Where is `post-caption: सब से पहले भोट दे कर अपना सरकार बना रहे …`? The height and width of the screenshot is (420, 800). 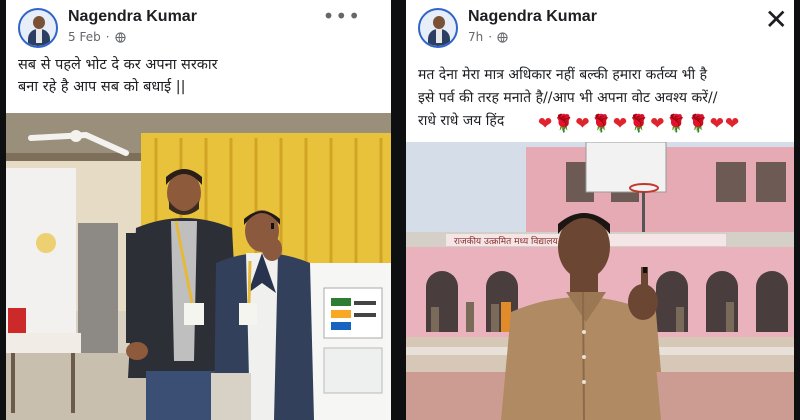
post-caption: सब से पहले भोट दे कर अपना सरकार बना रहे … is located at coordinates (199, 76).